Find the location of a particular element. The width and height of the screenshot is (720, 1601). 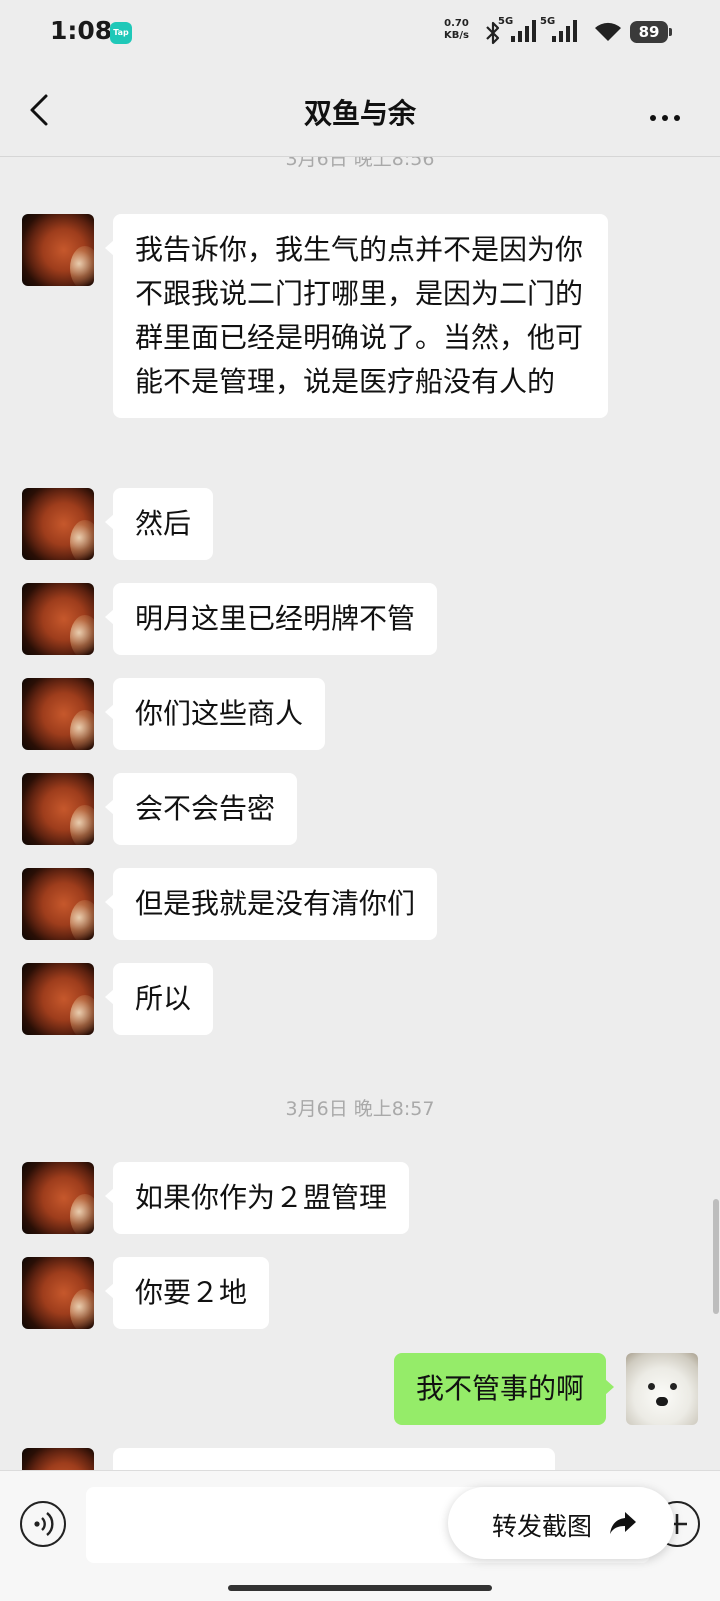

battery-tip is located at coordinates (670, 32).